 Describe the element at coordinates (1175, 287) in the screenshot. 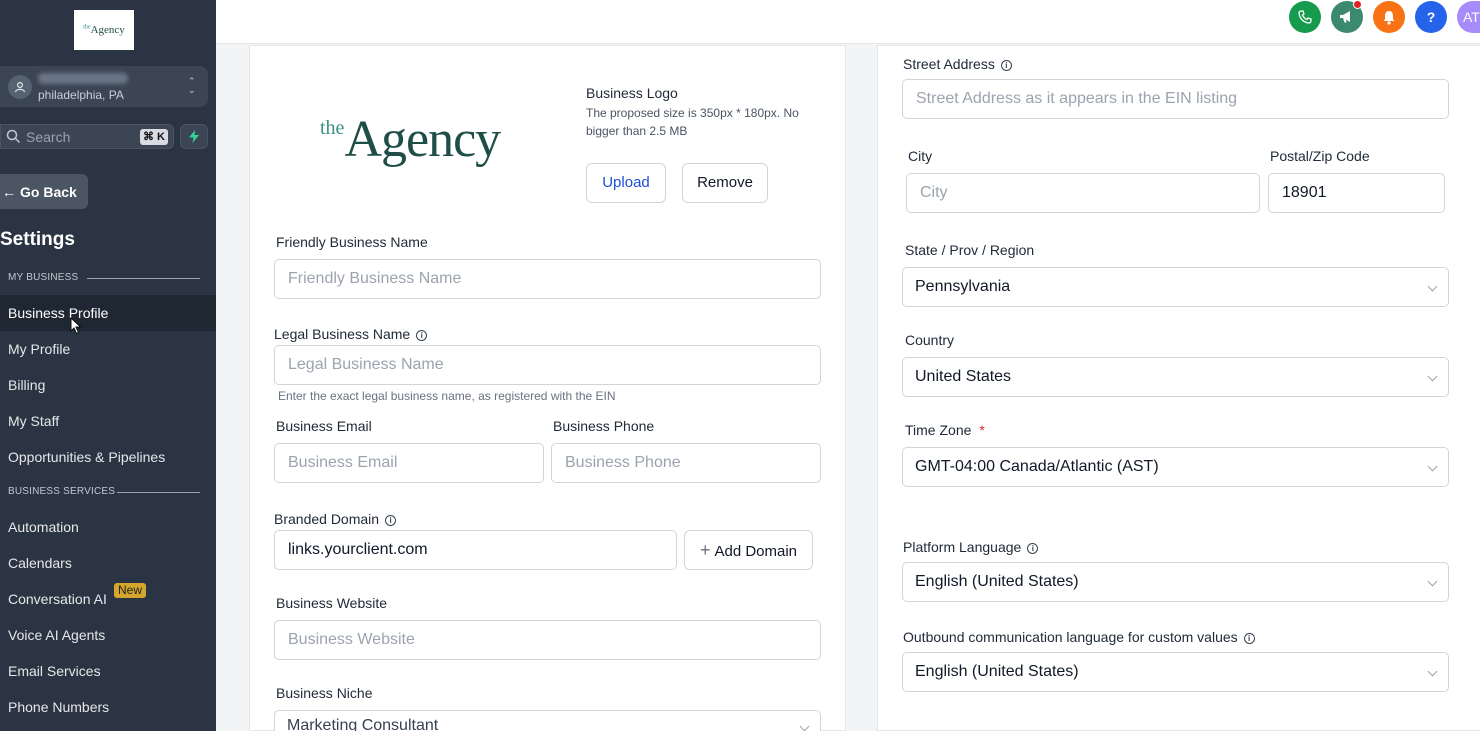

I see `state-select: Pennsylvania` at that location.